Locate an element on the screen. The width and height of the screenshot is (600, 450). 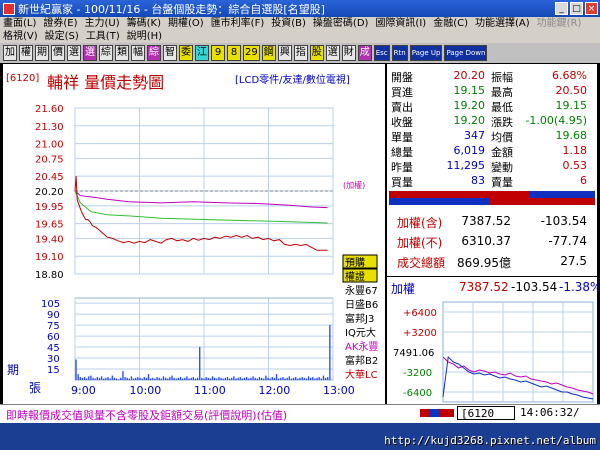
toolbar-button-26: Page Down is located at coordinates (466, 53).